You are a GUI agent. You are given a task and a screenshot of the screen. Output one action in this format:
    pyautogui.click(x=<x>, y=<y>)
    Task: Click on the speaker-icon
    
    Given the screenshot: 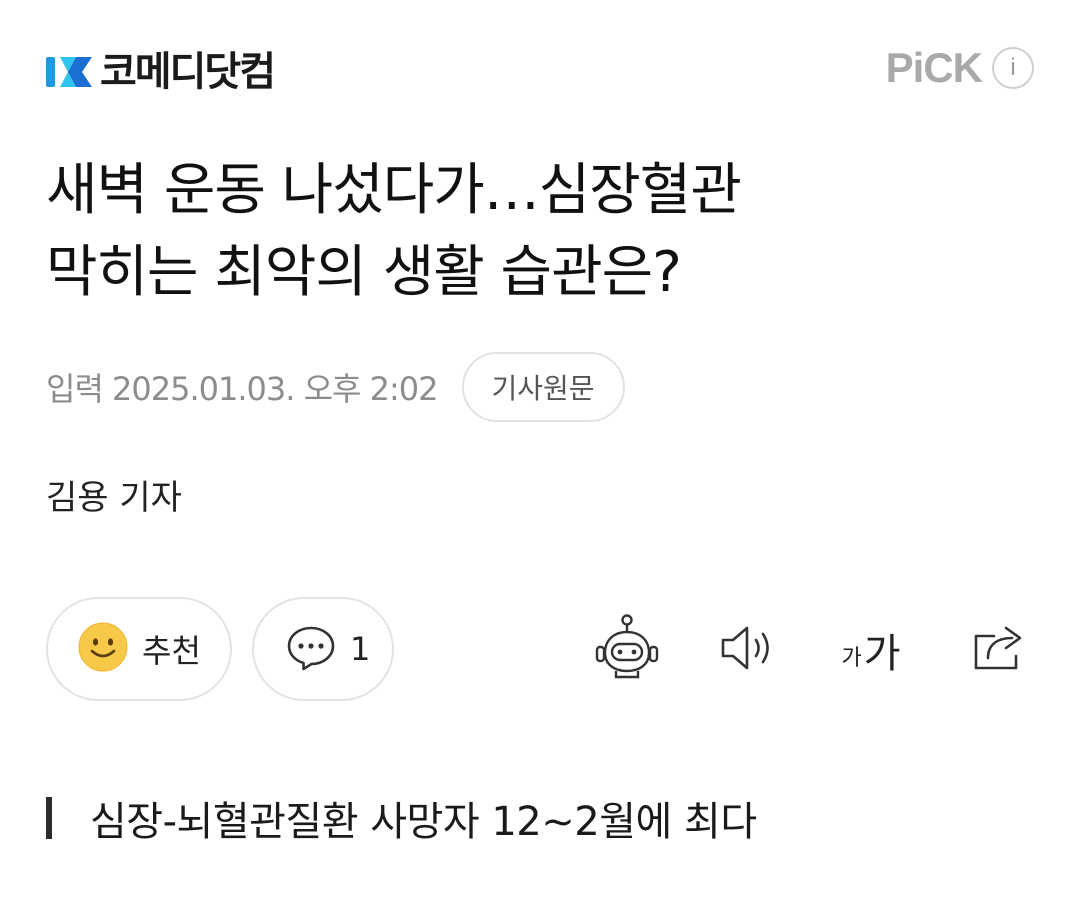 What is the action you would take?
    pyautogui.click(x=749, y=650)
    